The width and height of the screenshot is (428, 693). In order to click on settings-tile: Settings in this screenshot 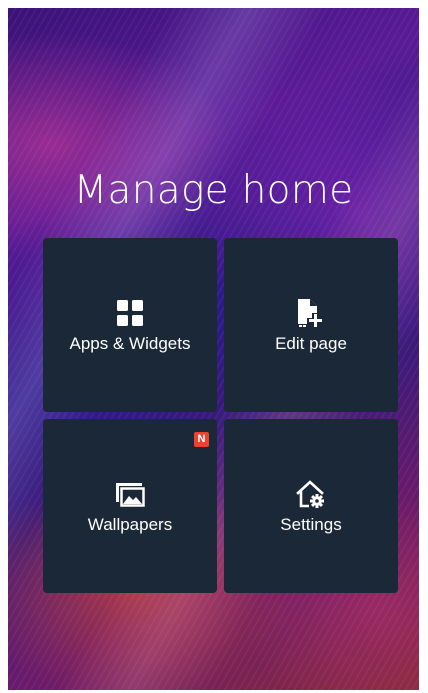, I will do `click(311, 506)`.